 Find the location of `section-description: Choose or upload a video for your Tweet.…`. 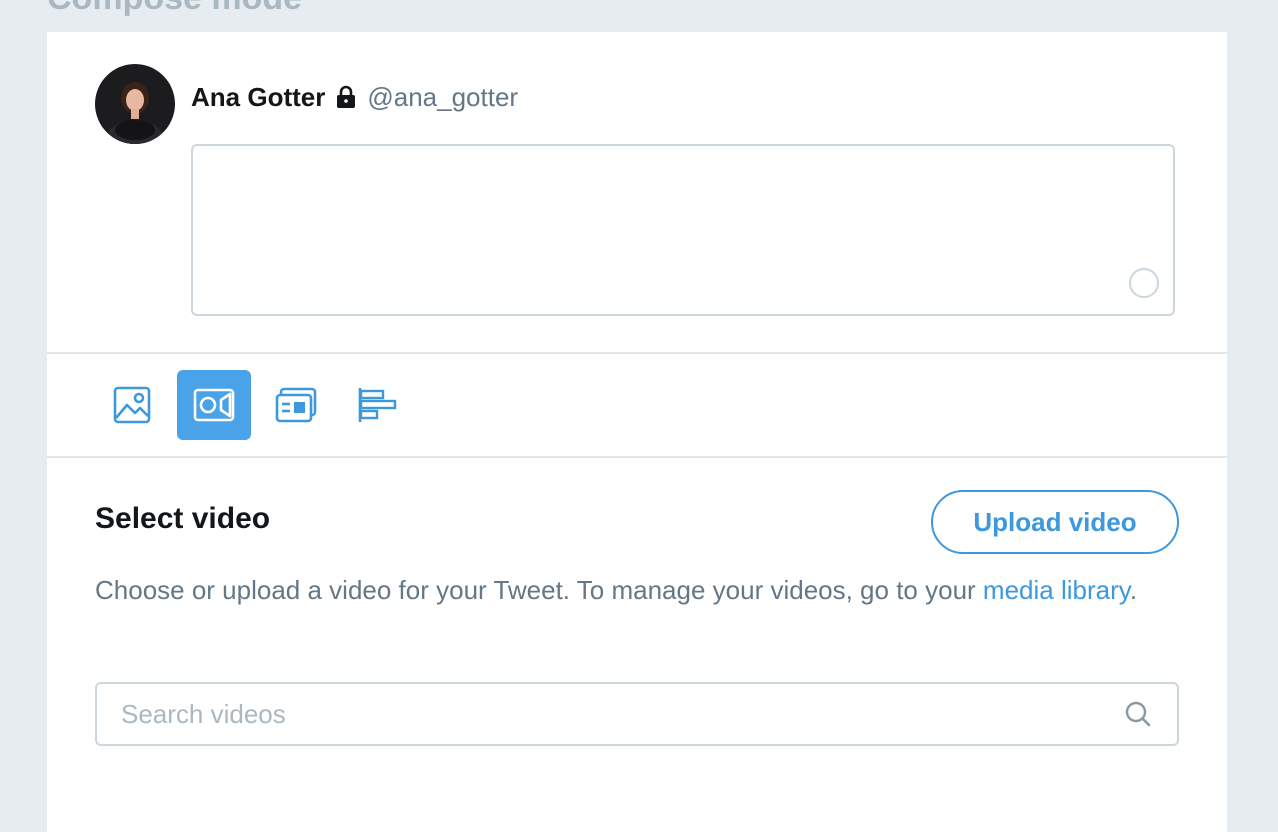

section-description: Choose or upload a video for your Tweet.… is located at coordinates (640, 590).